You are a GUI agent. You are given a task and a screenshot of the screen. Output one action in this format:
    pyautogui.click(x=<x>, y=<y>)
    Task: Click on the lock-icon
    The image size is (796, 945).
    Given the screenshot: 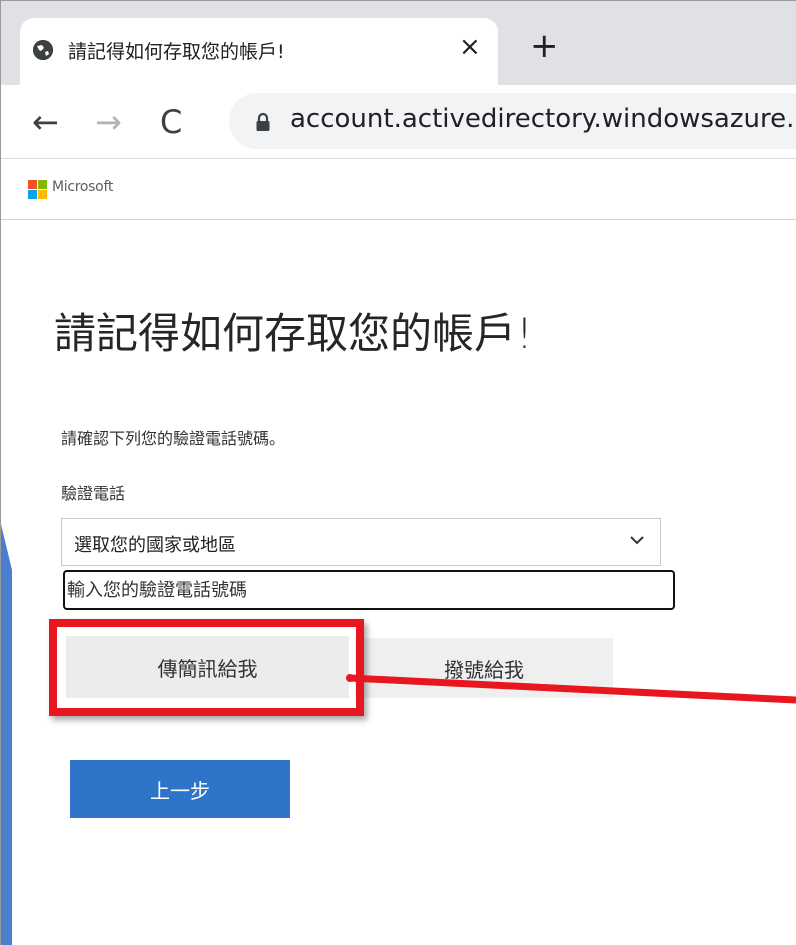 What is the action you would take?
    pyautogui.click(x=263, y=124)
    